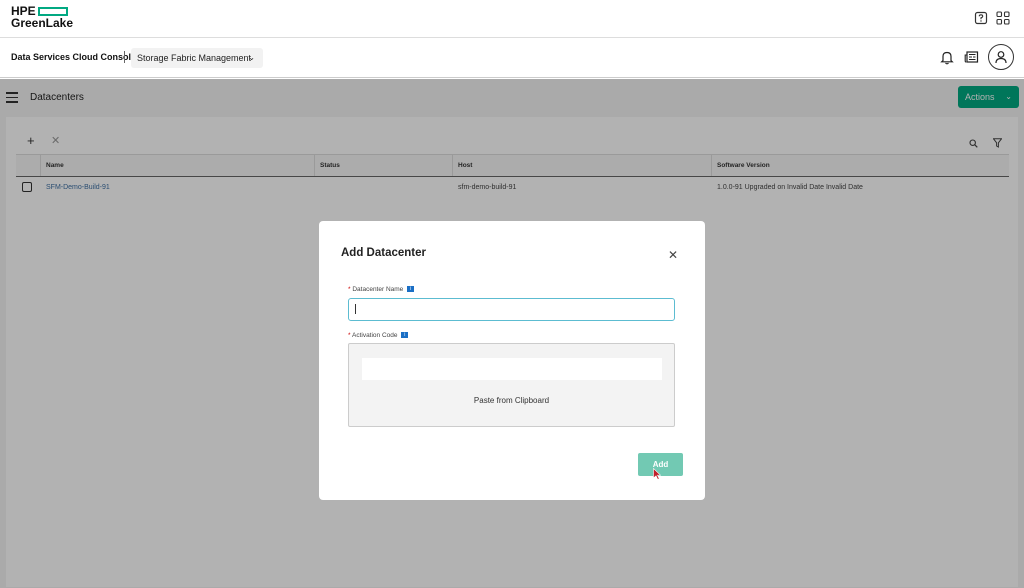  What do you see at coordinates (511, 400) in the screenshot?
I see `paste-from-clipboard-label: Paste from Clipboard` at bounding box center [511, 400].